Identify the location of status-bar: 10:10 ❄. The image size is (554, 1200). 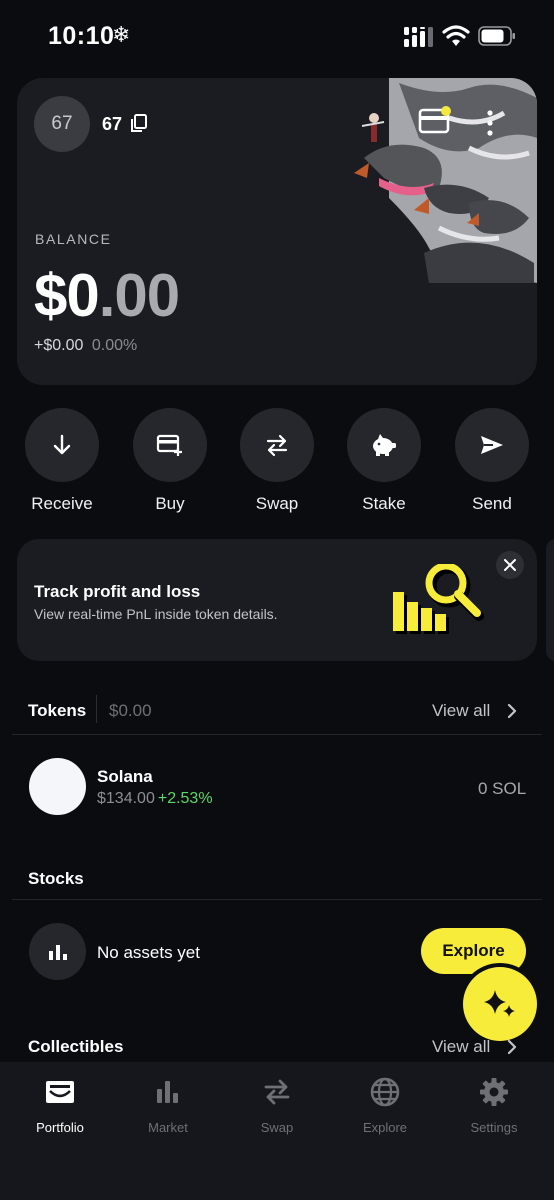
(277, 35).